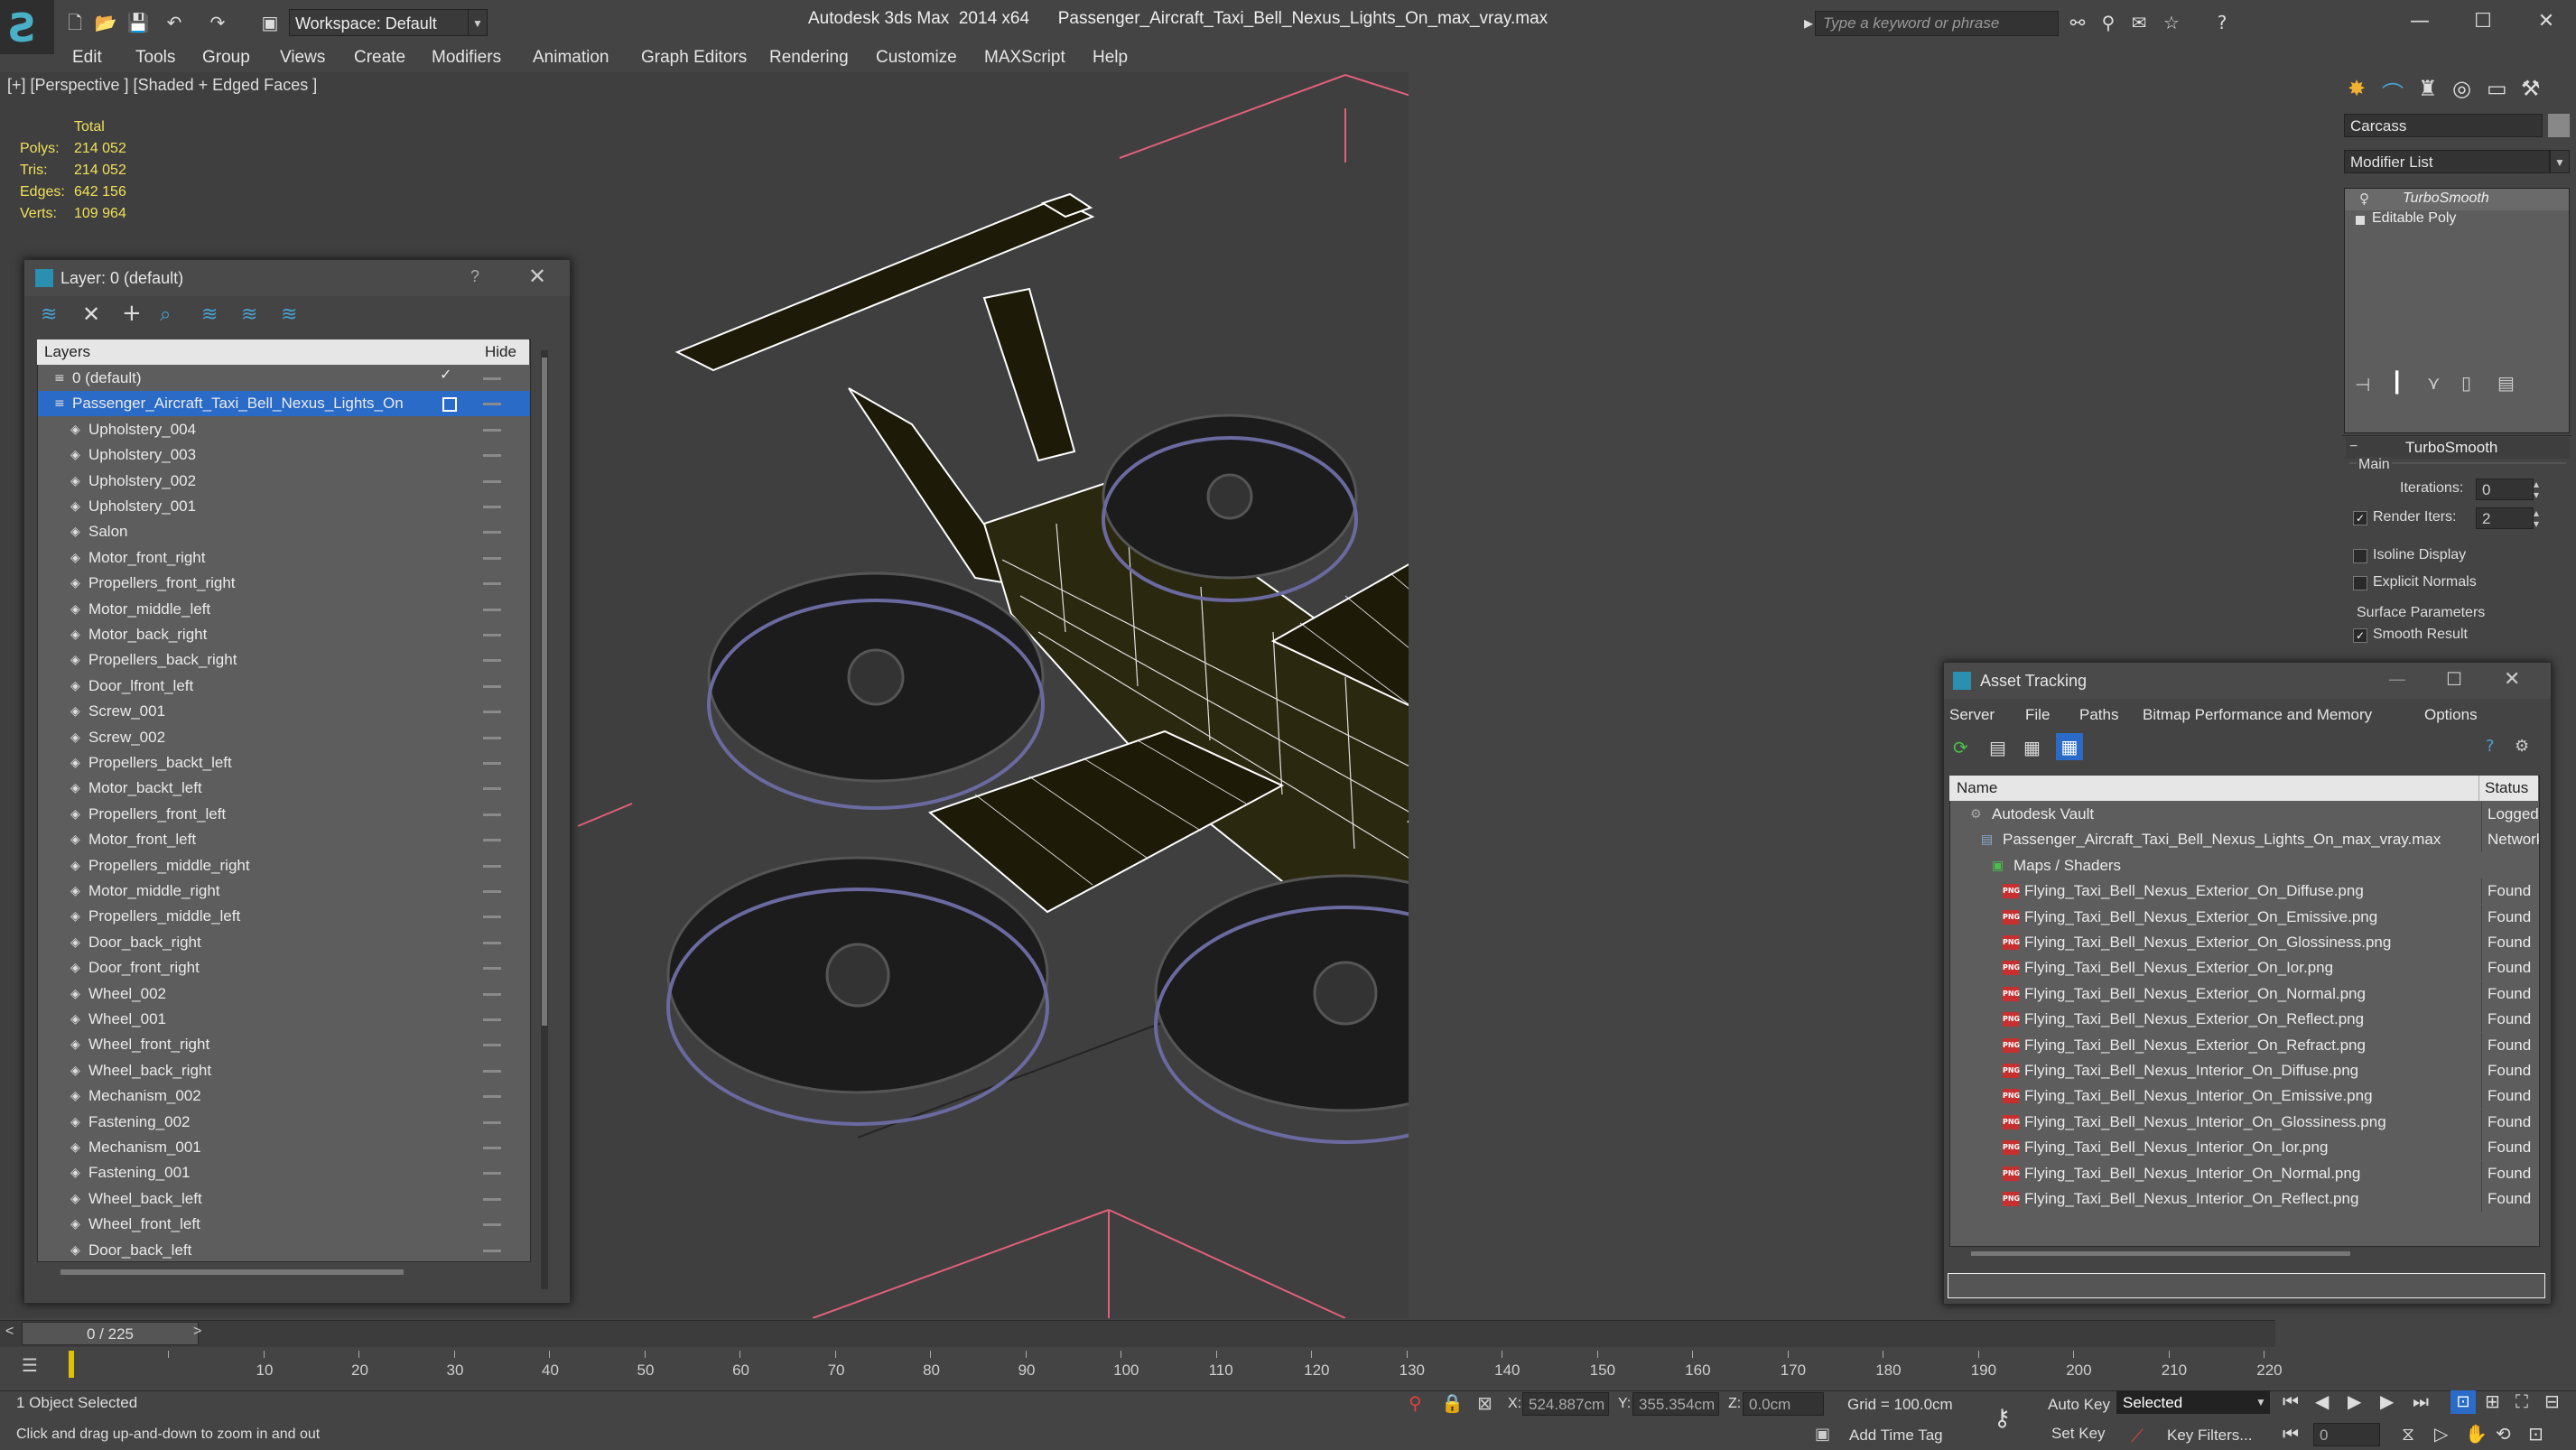 The width and height of the screenshot is (2576, 1450). I want to click on menu-customize: Customize, so click(916, 57).